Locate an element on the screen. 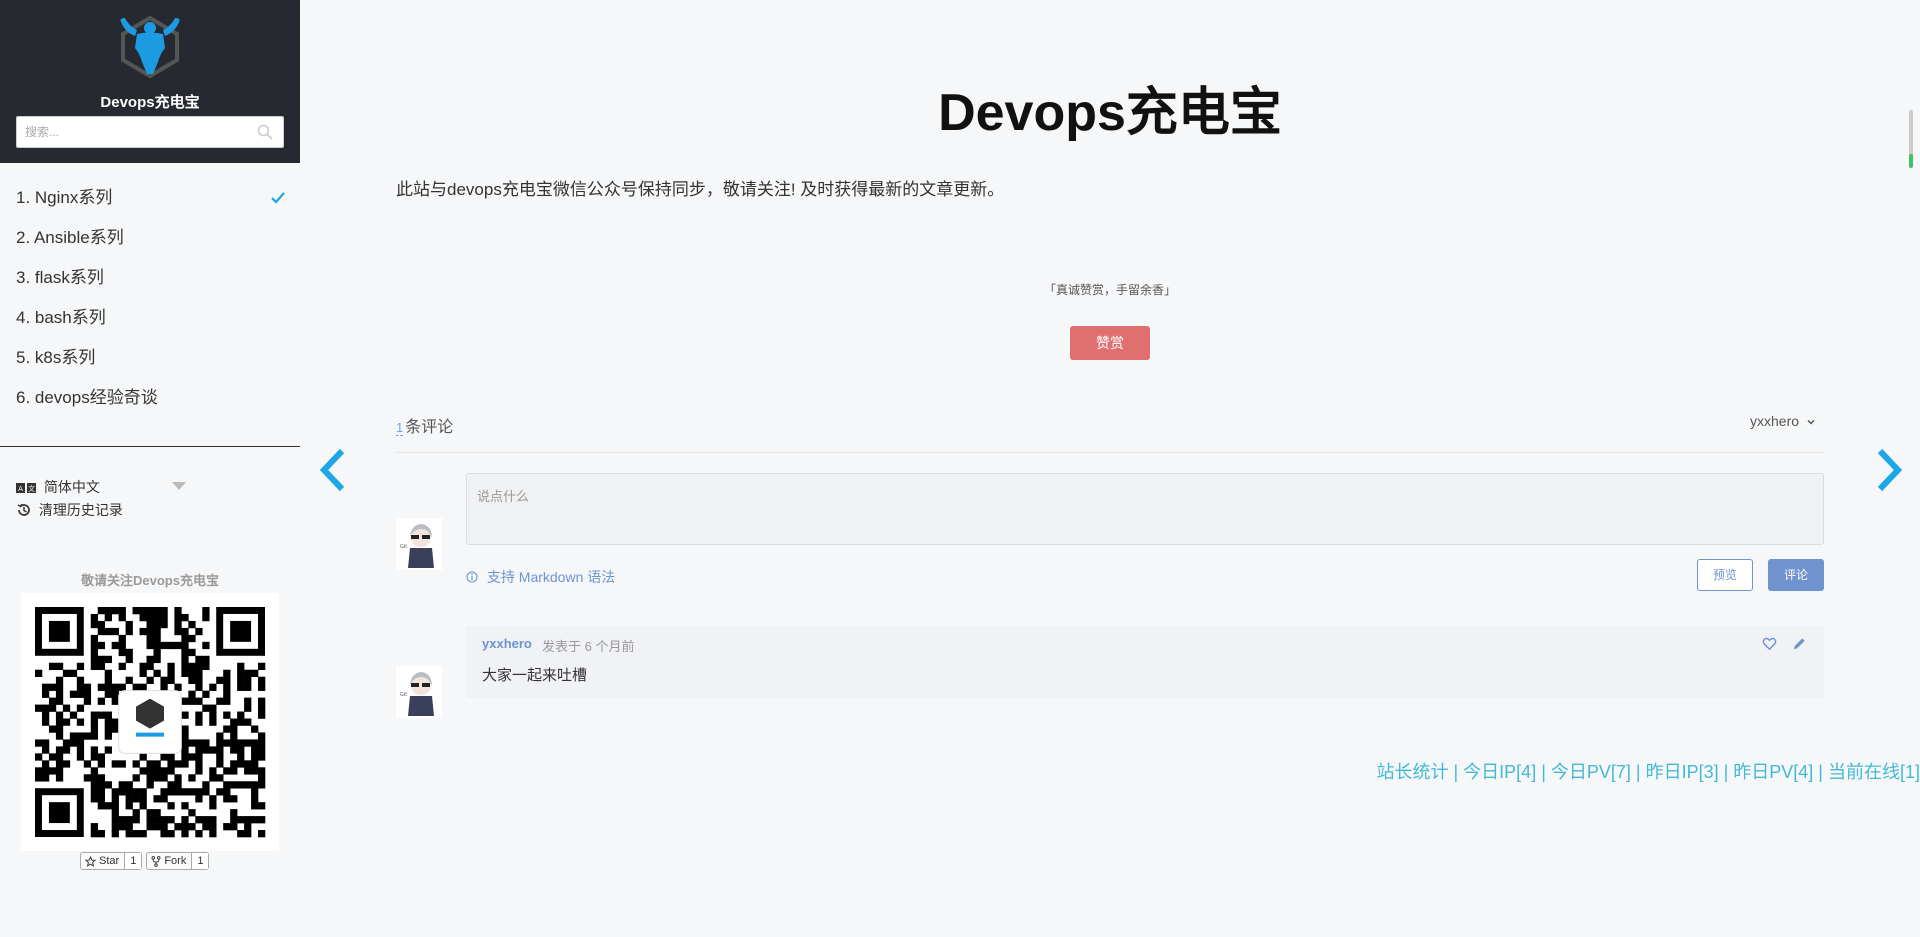 The height and width of the screenshot is (937, 1920). toc-item-bash: 4. bash系列 is located at coordinates (150, 318).